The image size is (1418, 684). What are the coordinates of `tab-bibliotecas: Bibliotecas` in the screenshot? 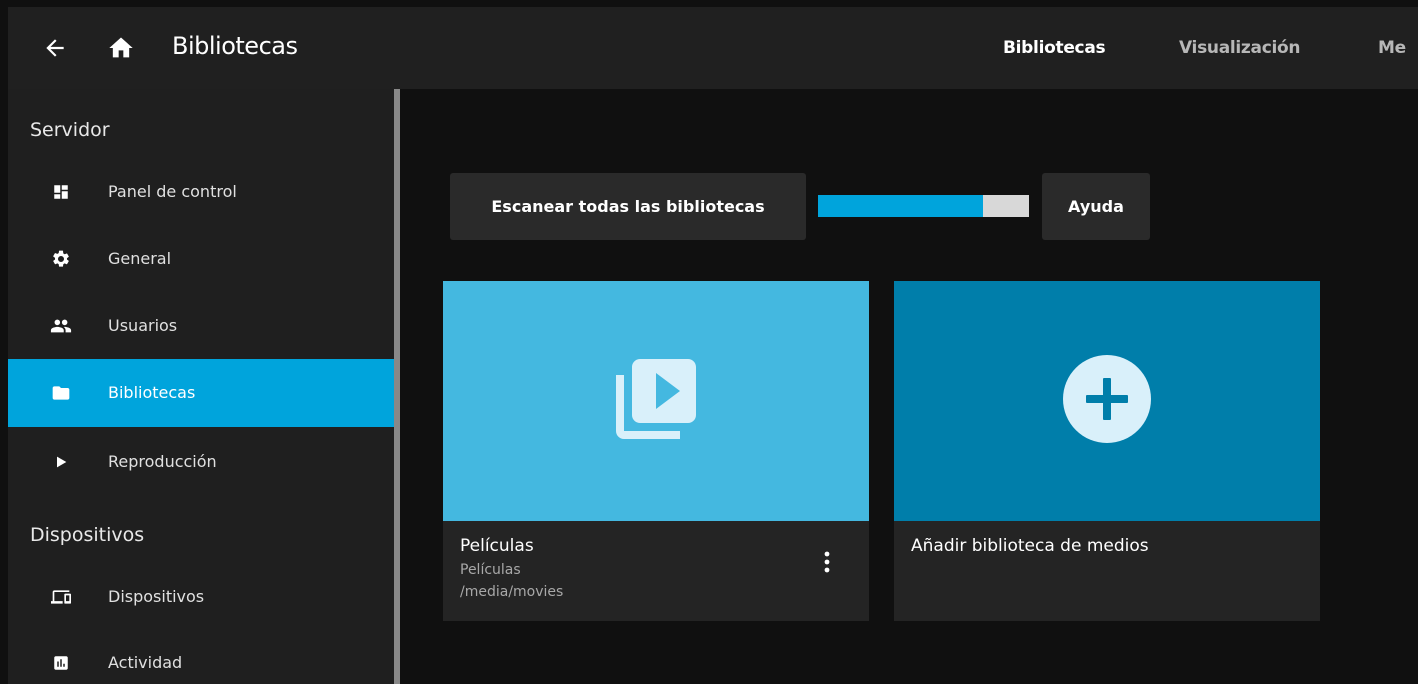 It's located at (1054, 48).